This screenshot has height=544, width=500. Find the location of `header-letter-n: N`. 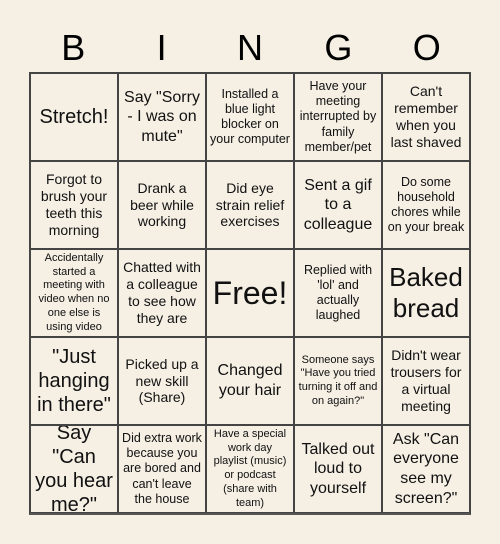

header-letter-n: N is located at coordinates (249, 47).